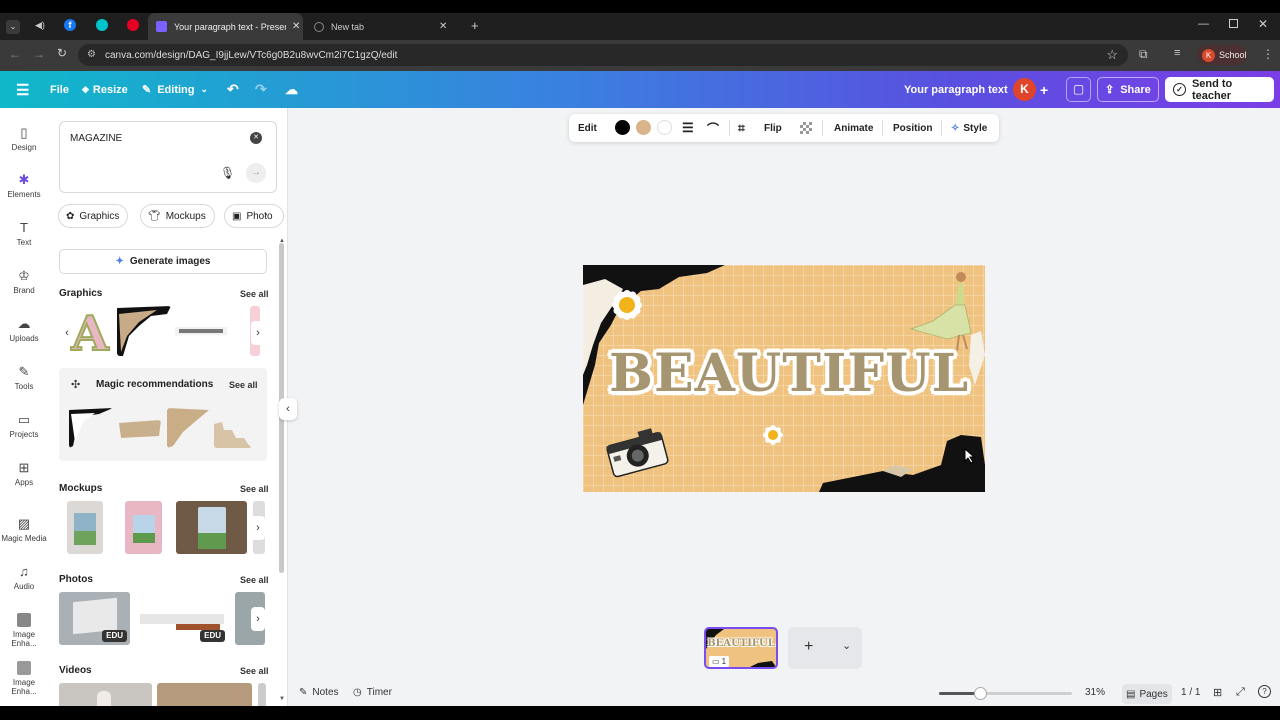 Image resolution: width=1280 pixels, height=720 pixels. What do you see at coordinates (163, 261) in the screenshot?
I see `generate-images-button: ✦ Generate images` at bounding box center [163, 261].